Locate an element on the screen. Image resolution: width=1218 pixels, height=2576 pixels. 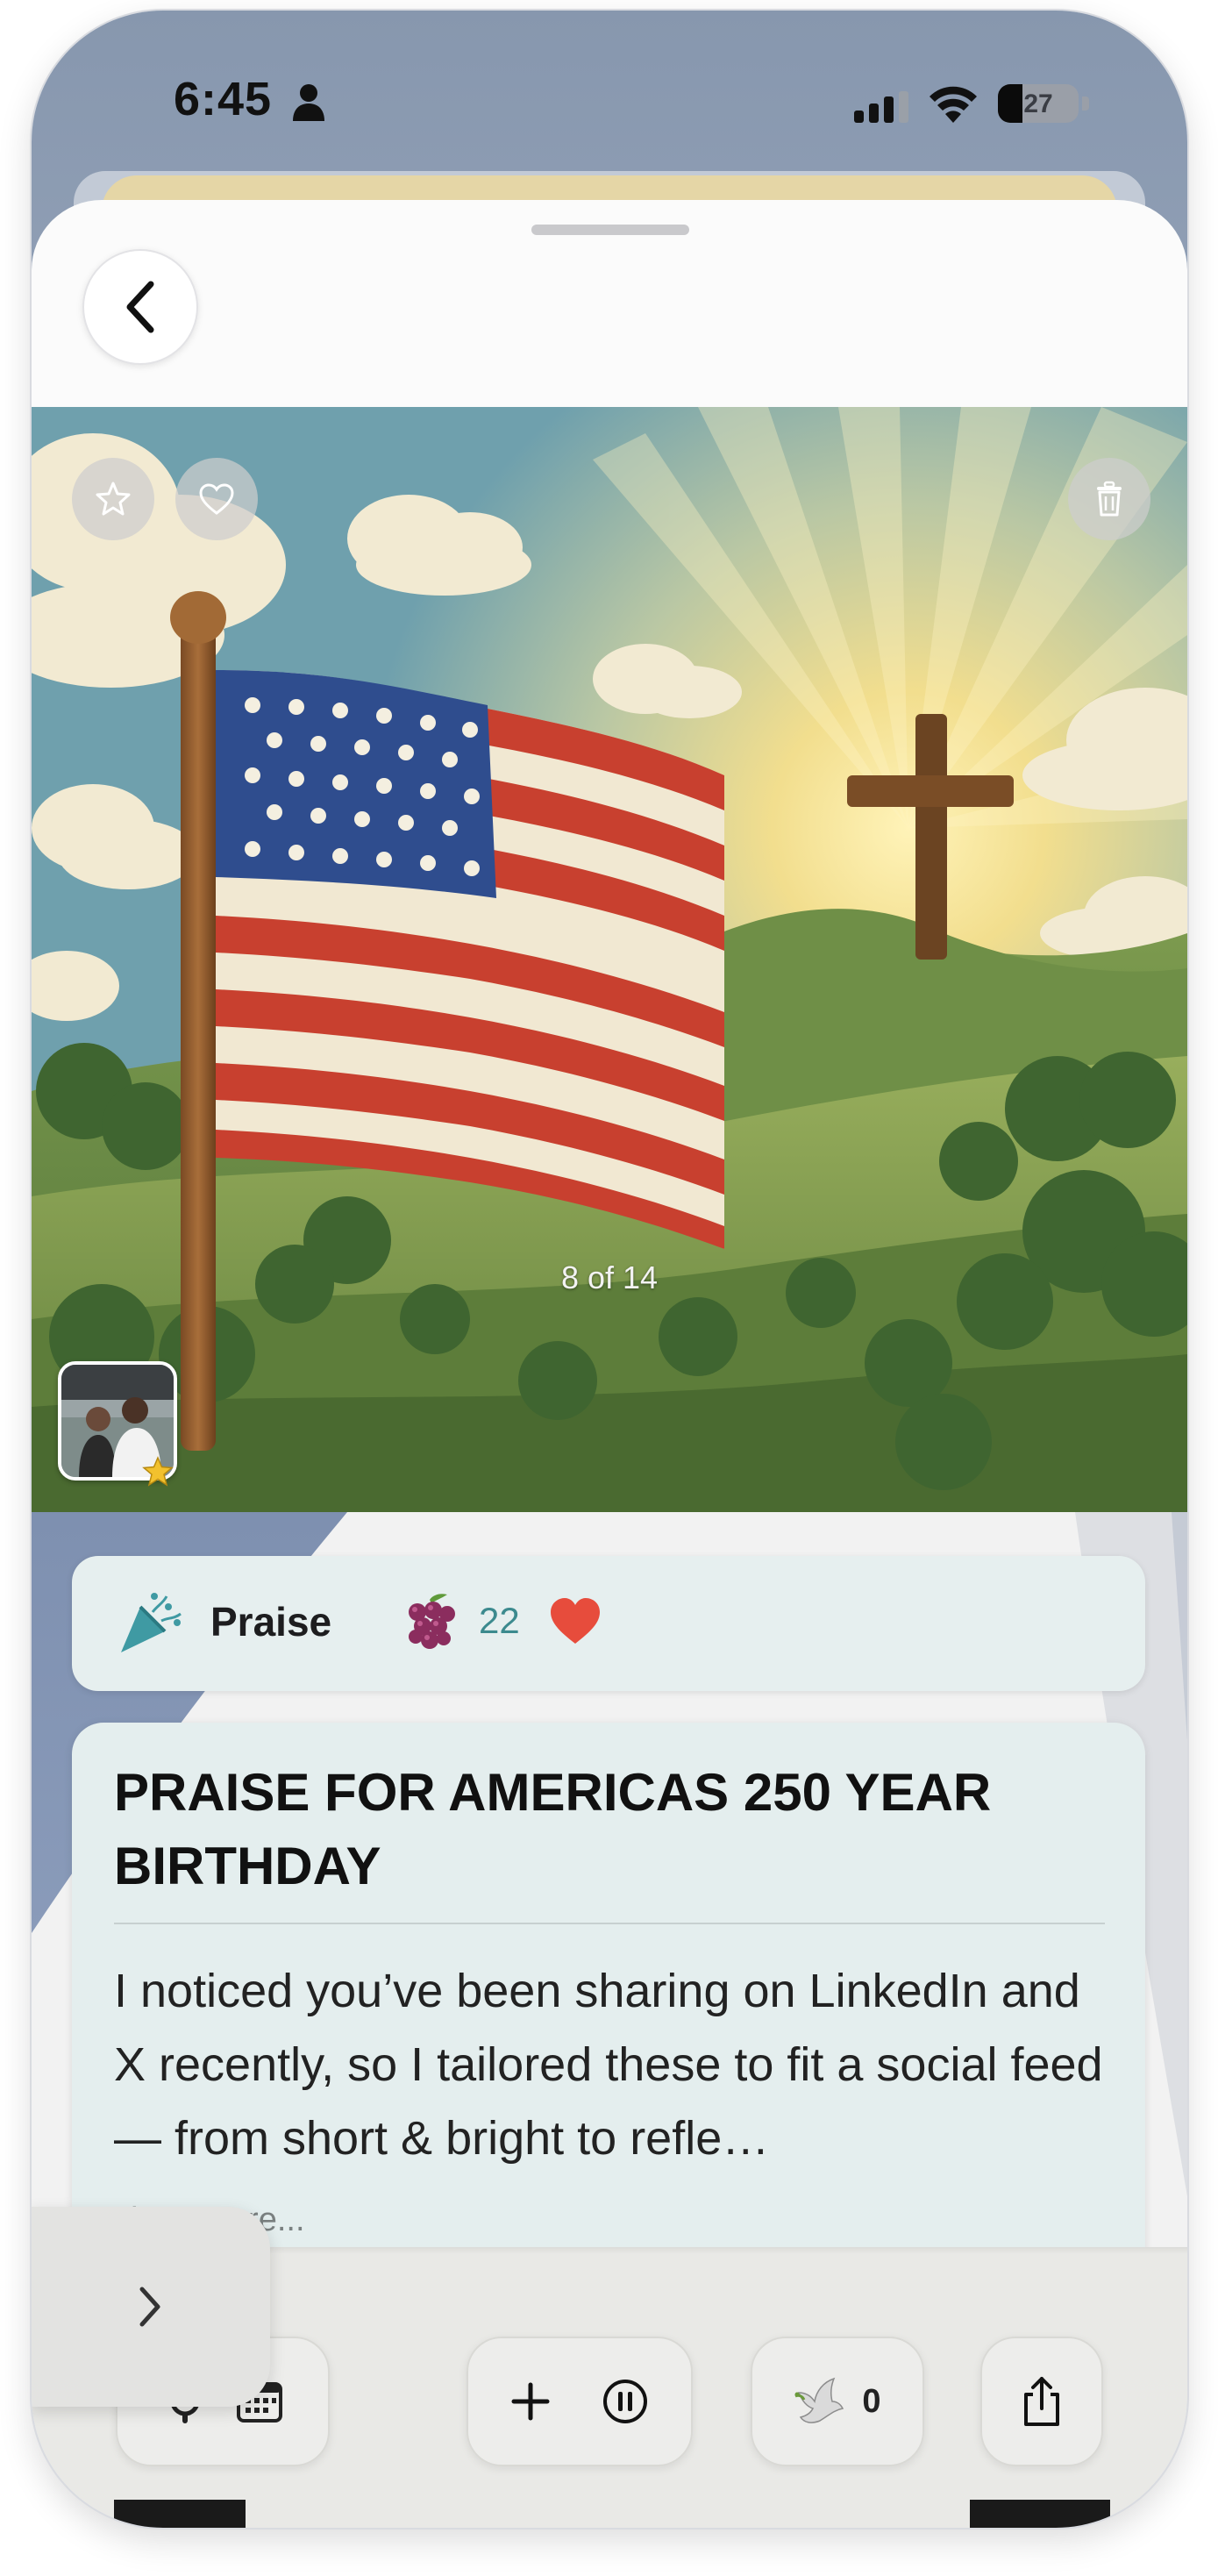
heart-icon is located at coordinates (576, 1621).